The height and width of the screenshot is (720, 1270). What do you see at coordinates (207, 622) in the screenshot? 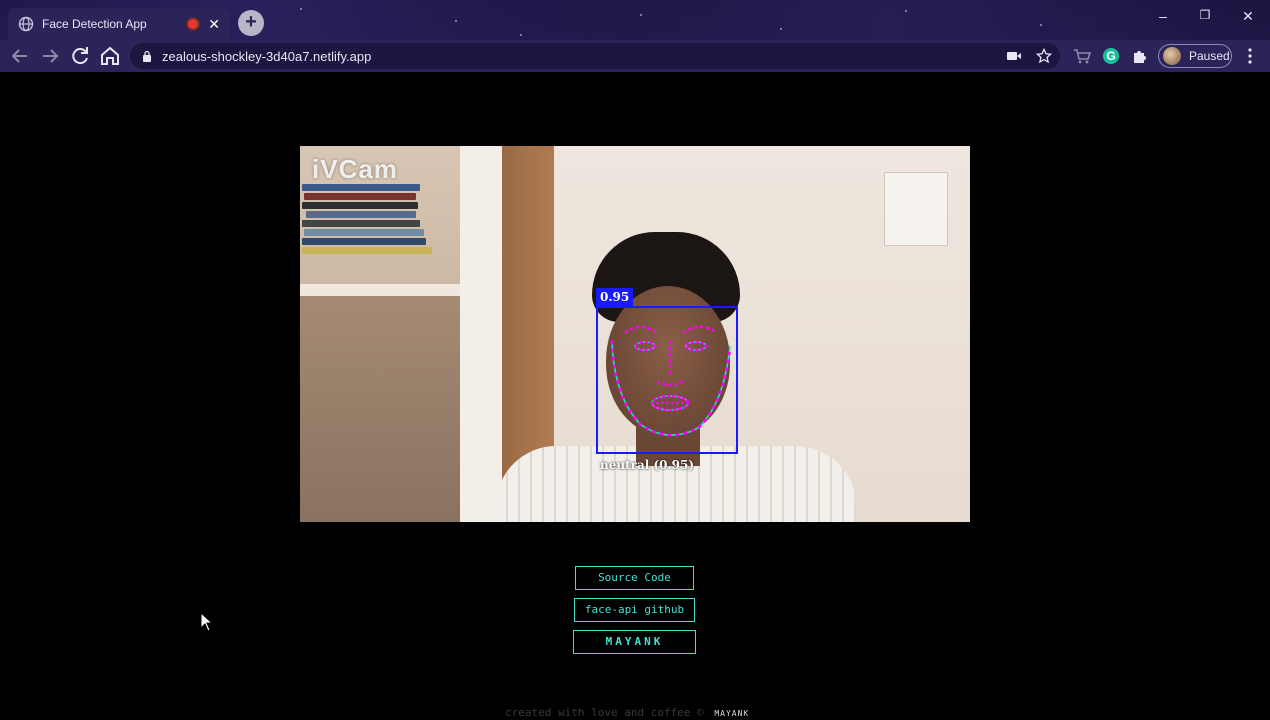
I see `mouse-cursor-icon` at bounding box center [207, 622].